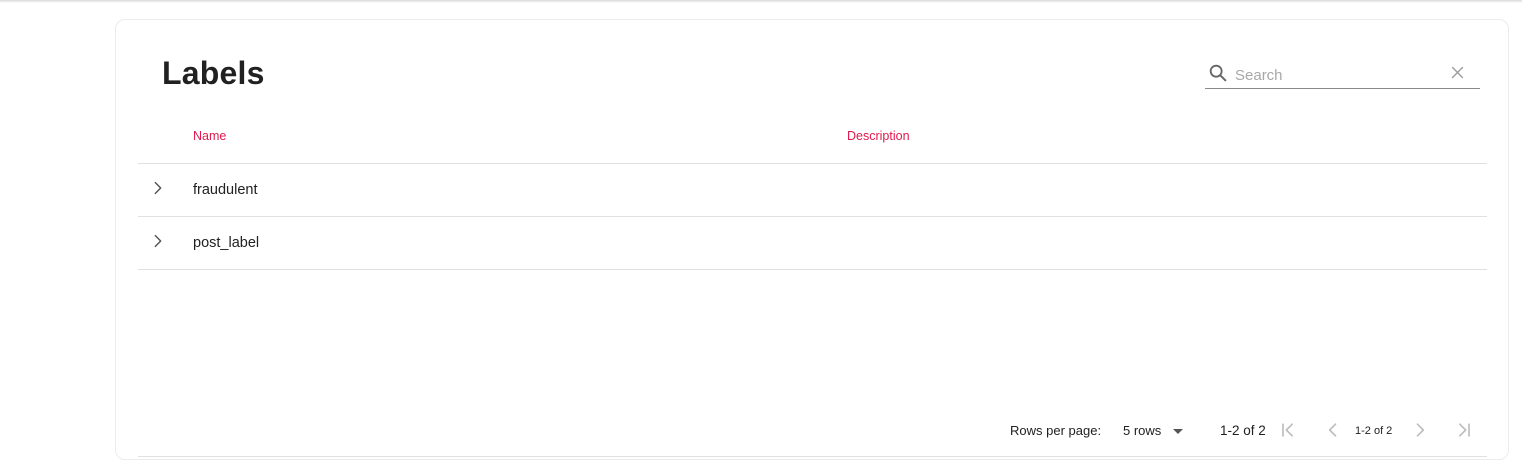 The width and height of the screenshot is (1522, 460). Describe the element at coordinates (213, 73) in the screenshot. I see `page-title: Labels` at that location.